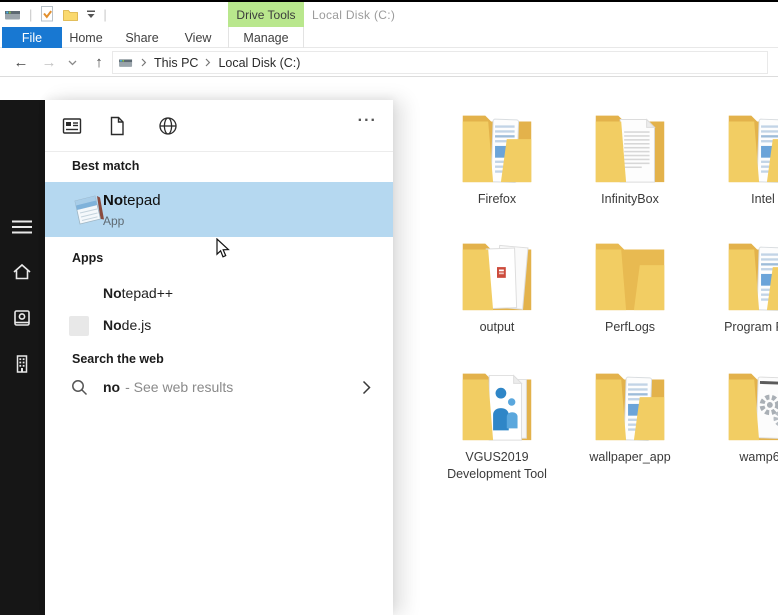  Describe the element at coordinates (55, 14) in the screenshot. I see `quick-access-toolbar: | |` at that location.